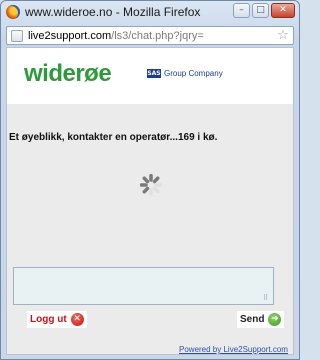 The width and height of the screenshot is (320, 360). I want to click on address-bar: live2support.com/ls3/chat.php?jqry= ☆, so click(150, 35).